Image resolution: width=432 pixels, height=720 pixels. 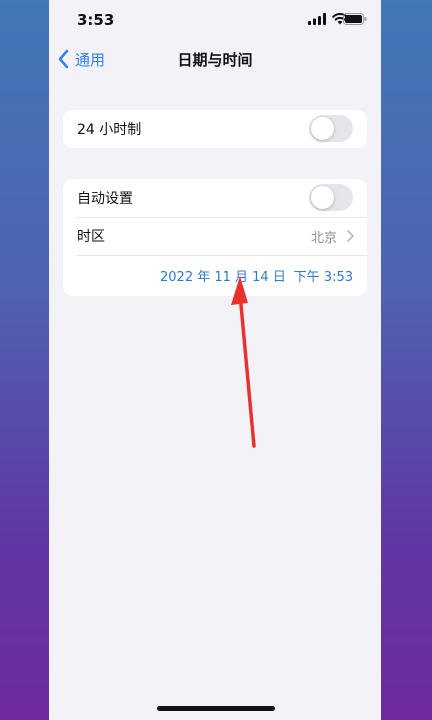 I want to click on auto-set-toggle, so click(x=331, y=197).